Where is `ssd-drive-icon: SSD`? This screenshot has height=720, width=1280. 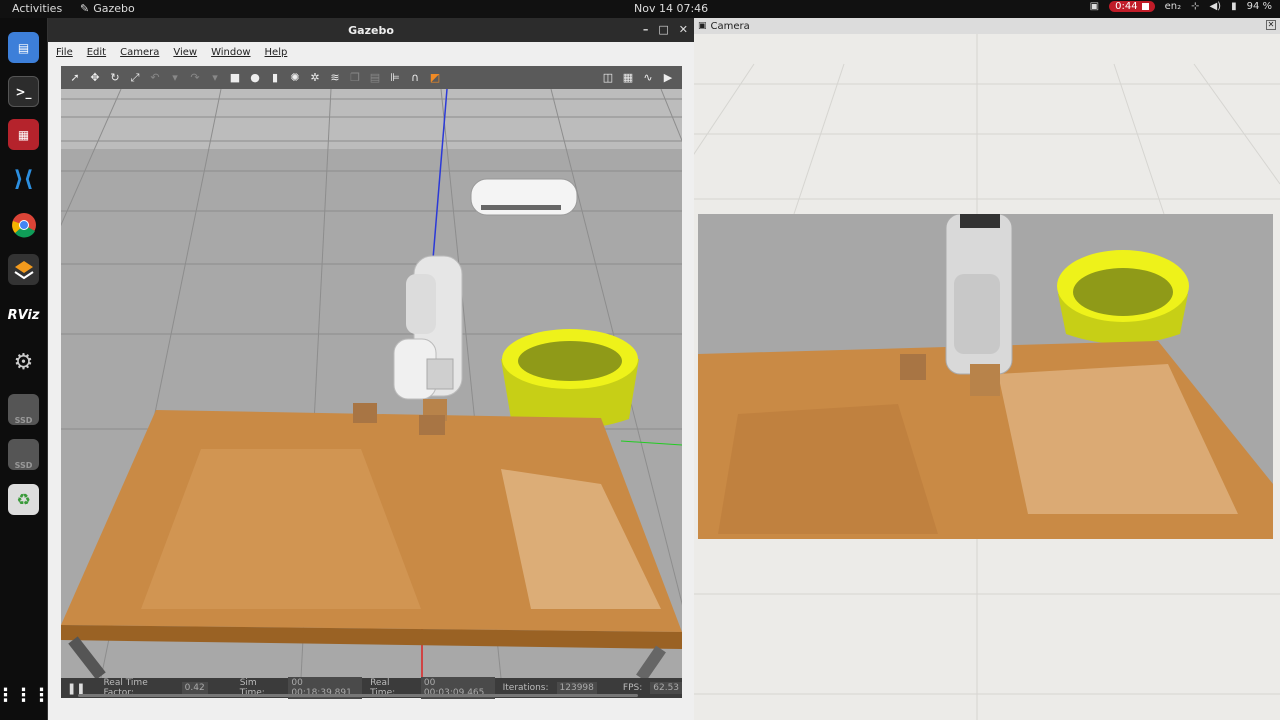 ssd-drive-icon: SSD is located at coordinates (23, 409).